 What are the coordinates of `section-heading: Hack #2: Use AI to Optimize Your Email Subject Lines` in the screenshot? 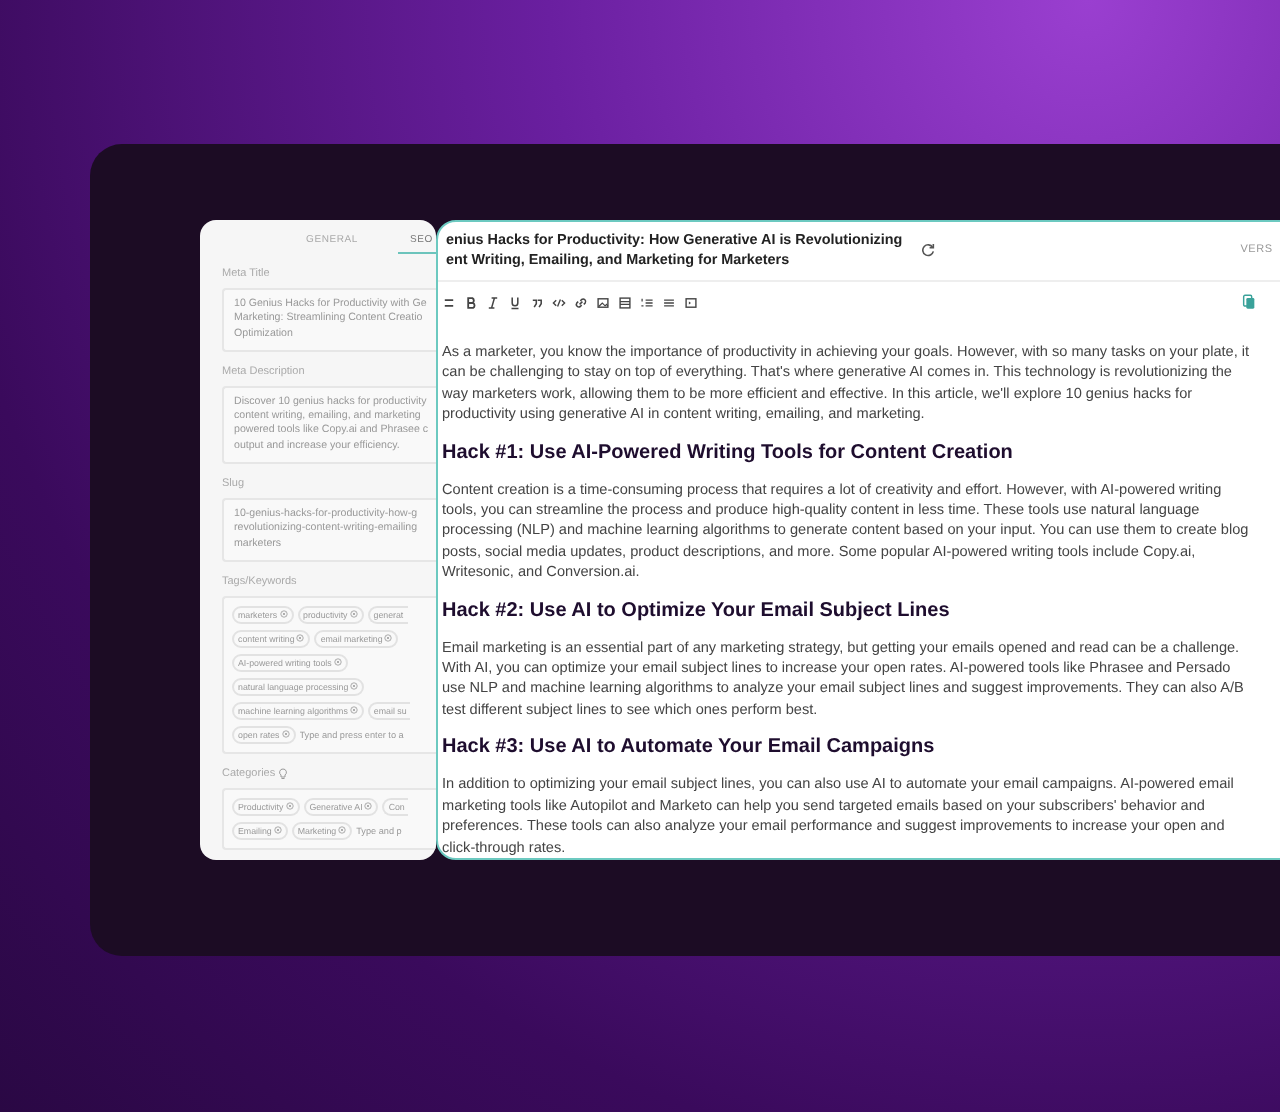 It's located at (697, 610).